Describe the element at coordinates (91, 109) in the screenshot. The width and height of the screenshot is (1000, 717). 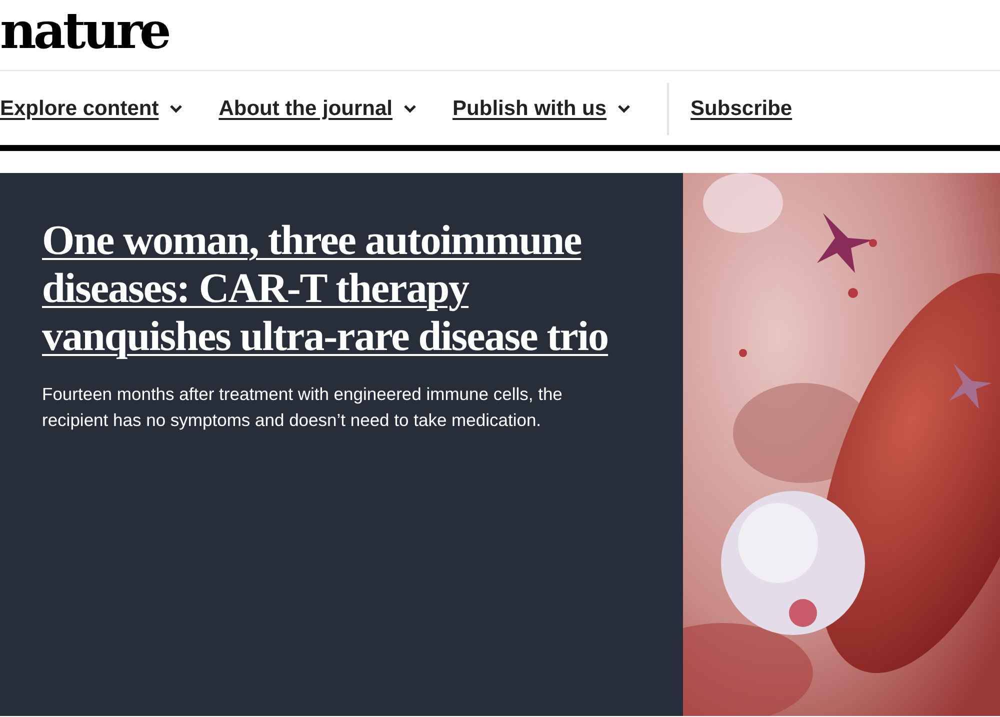
I see `nav-link: Explore content` at that location.